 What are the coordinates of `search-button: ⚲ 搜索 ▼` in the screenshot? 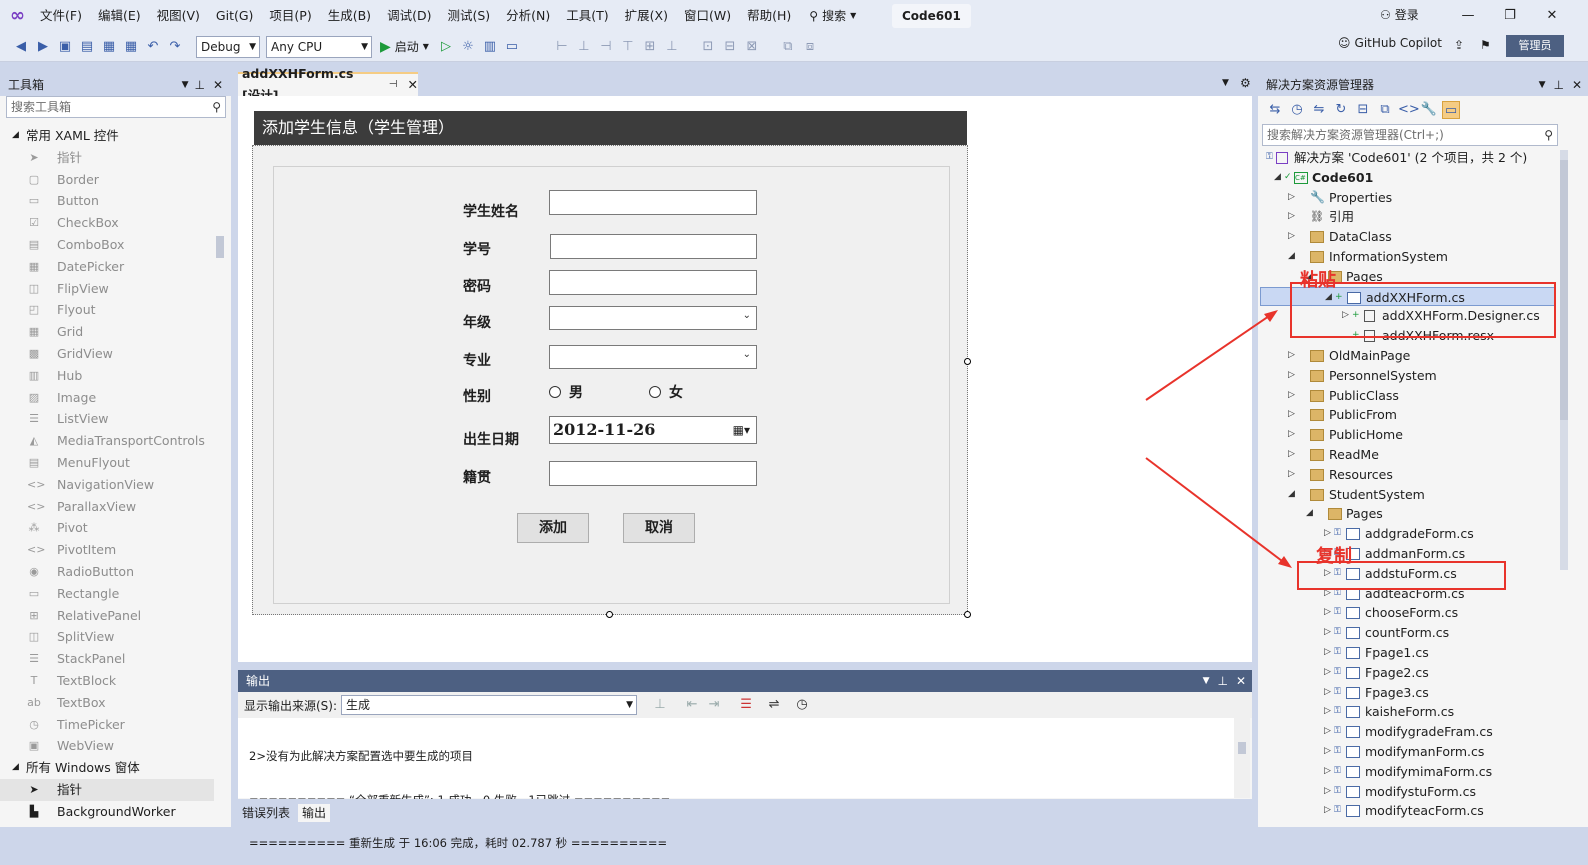 It's located at (832, 16).